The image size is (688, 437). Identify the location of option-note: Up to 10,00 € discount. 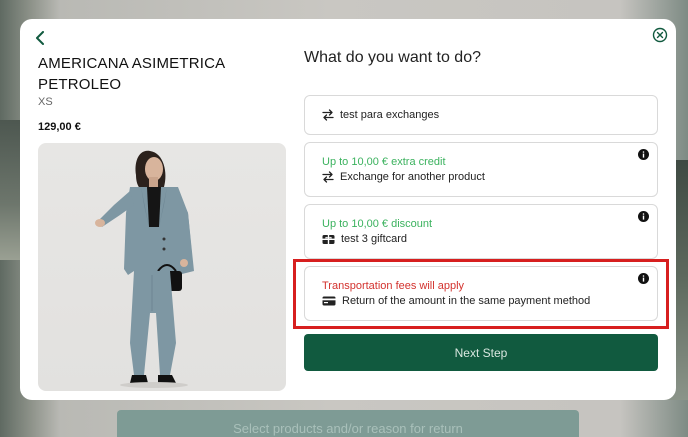
(377, 224).